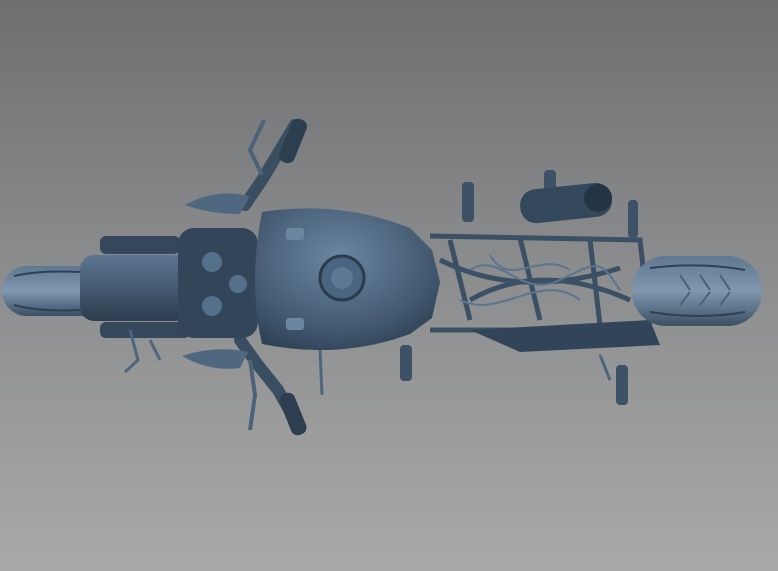 The height and width of the screenshot is (571, 778). Describe the element at coordinates (541, 283) in the screenshot. I see `rear-frame` at that location.